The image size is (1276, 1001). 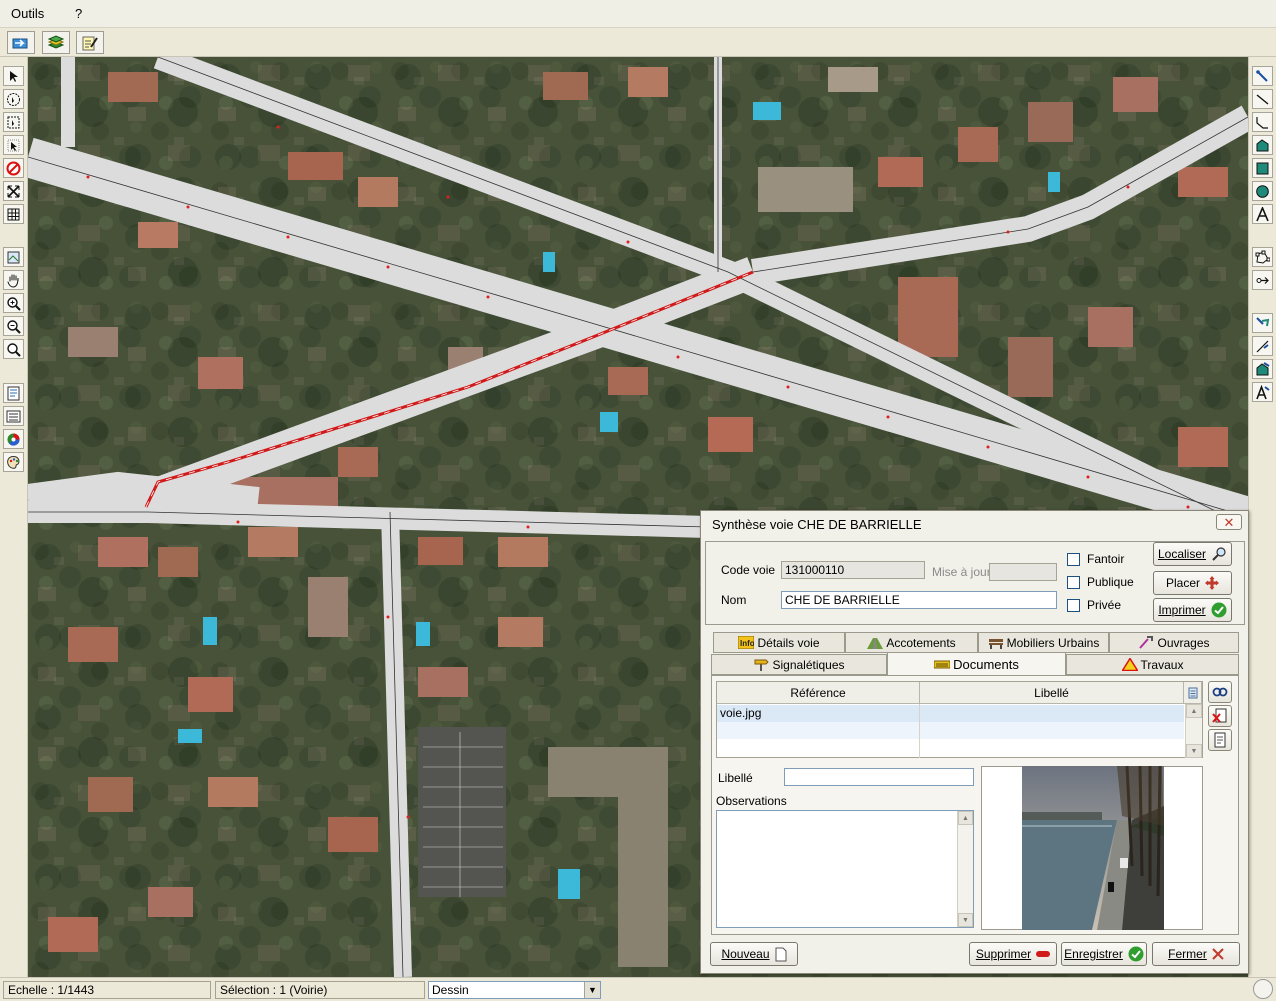 What do you see at coordinates (592, 990) in the screenshot?
I see `chevron-down-icon: ▼` at bounding box center [592, 990].